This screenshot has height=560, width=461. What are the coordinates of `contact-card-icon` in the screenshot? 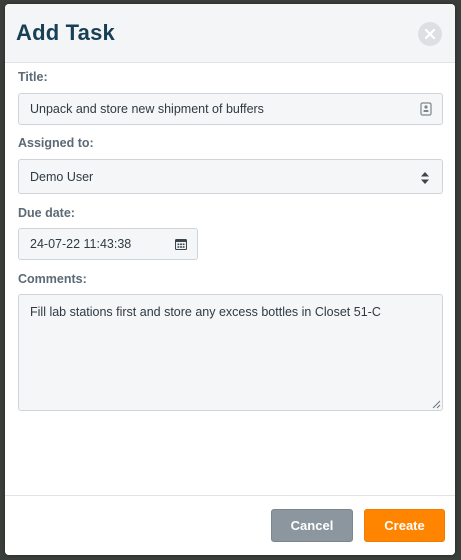 It's located at (426, 109).